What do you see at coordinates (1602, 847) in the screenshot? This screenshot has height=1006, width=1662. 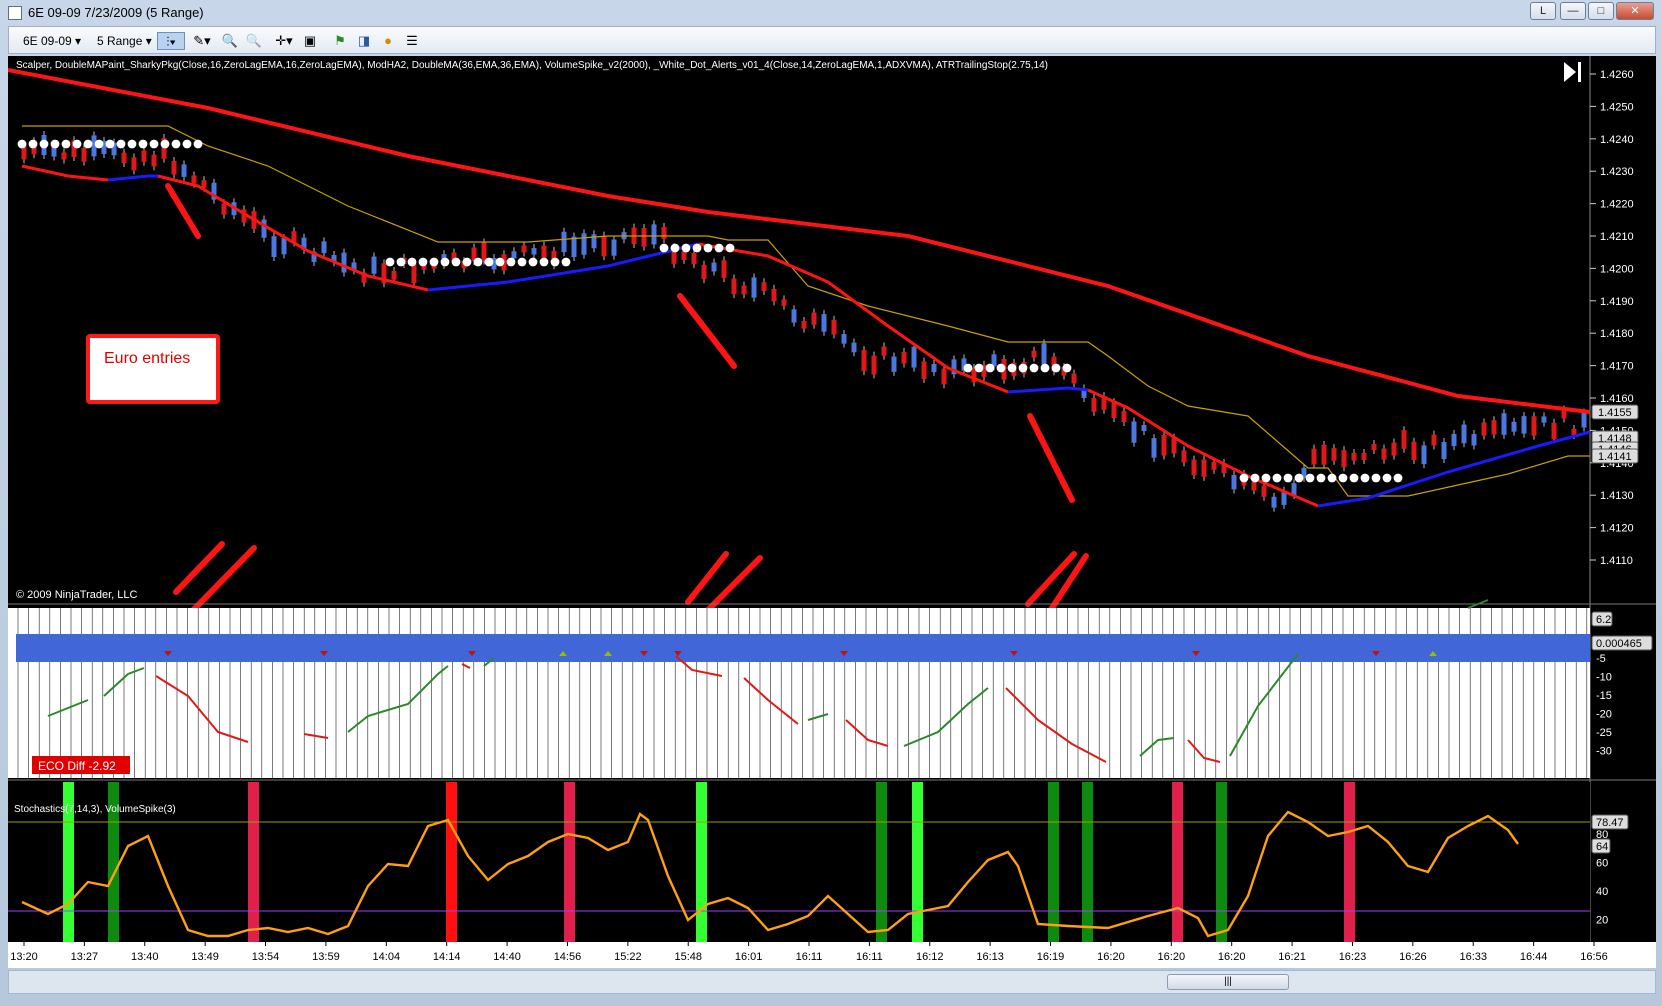 I see `stoch-tag-label: 64` at bounding box center [1602, 847].